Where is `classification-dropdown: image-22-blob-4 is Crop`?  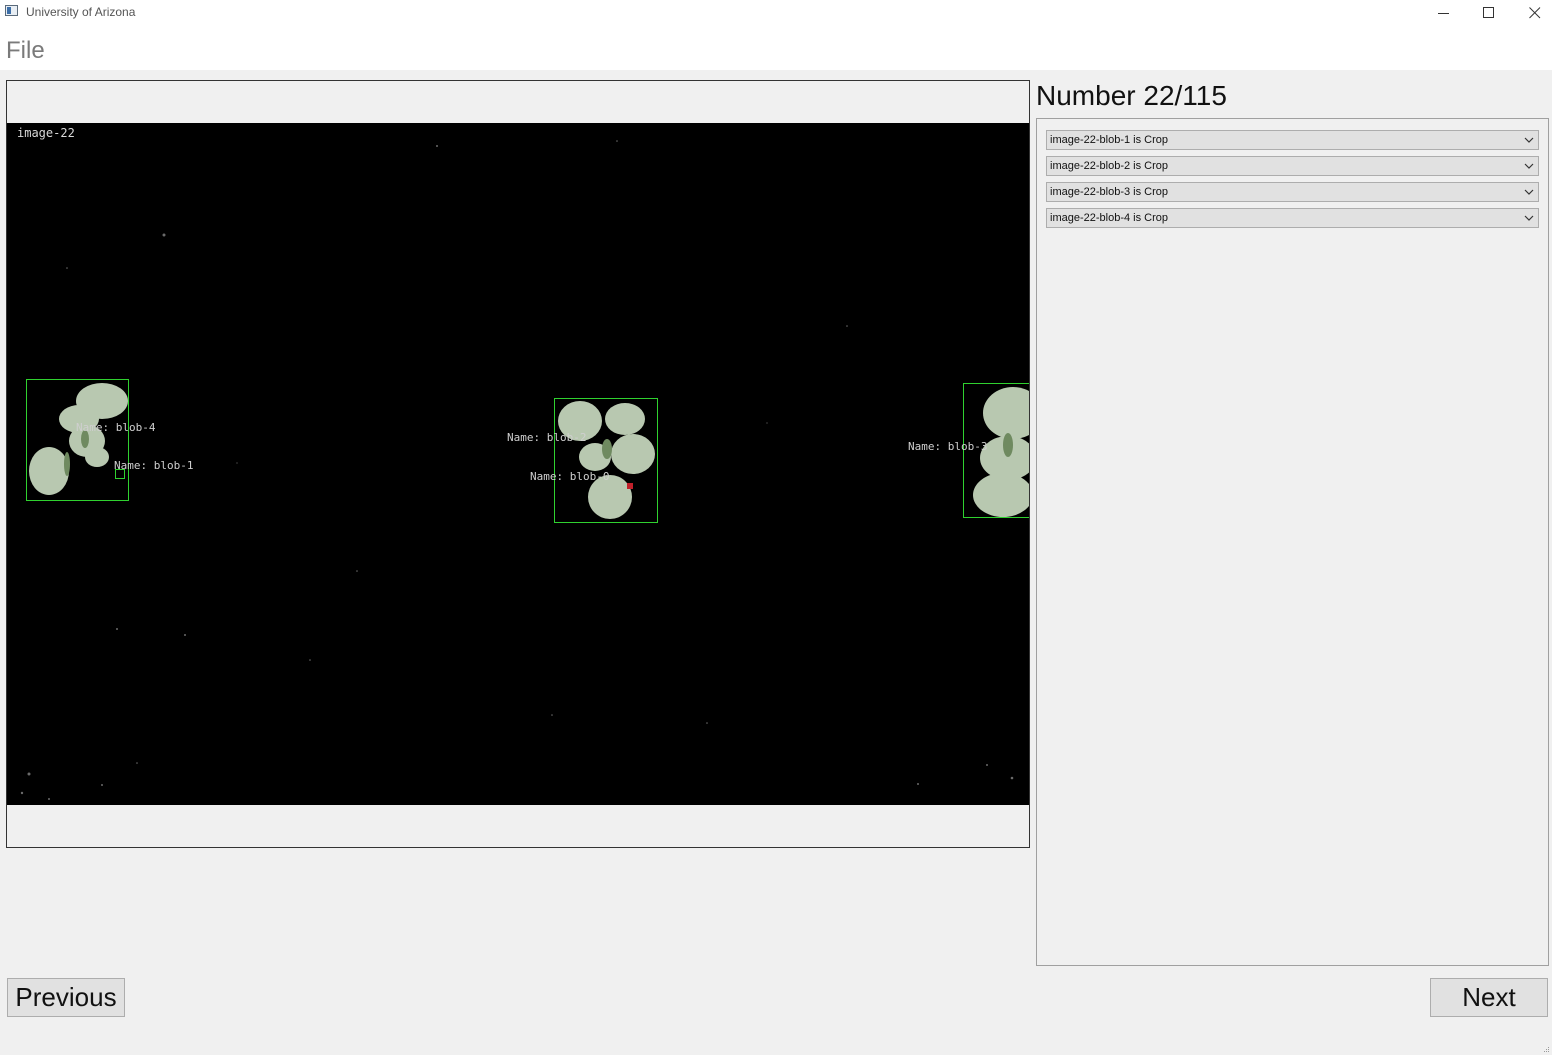
classification-dropdown: image-22-blob-4 is Crop is located at coordinates (1292, 218).